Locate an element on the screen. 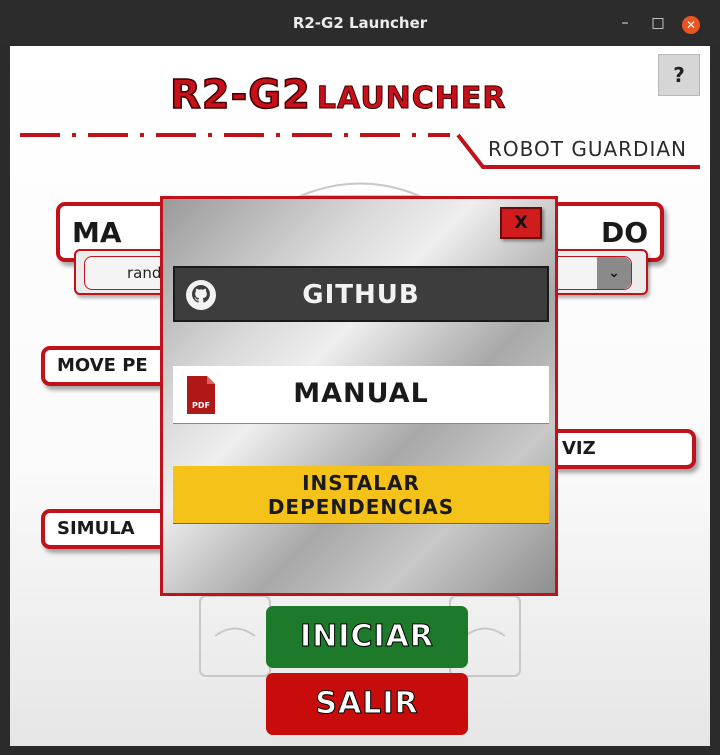  manual-button: PDF MANUAL is located at coordinates (361, 395).